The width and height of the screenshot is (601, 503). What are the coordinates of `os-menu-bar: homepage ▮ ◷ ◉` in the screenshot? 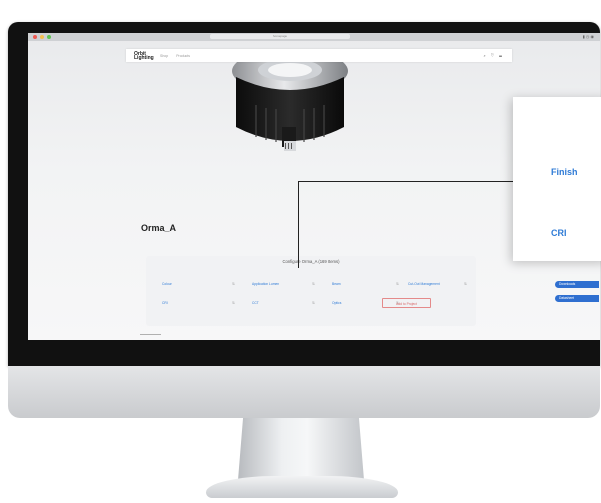 It's located at (314, 37).